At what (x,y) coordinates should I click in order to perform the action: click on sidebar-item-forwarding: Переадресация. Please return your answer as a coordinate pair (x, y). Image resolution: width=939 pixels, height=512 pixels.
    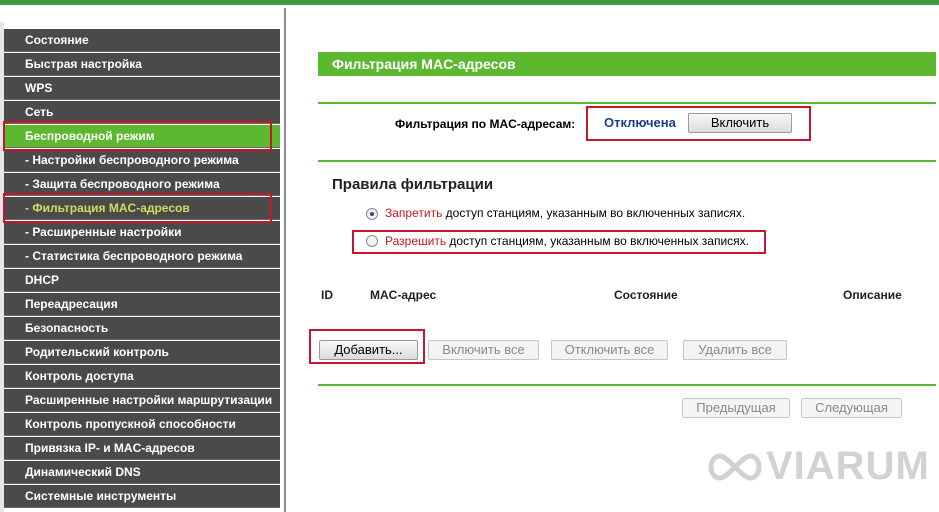
    Looking at the image, I should click on (142, 304).